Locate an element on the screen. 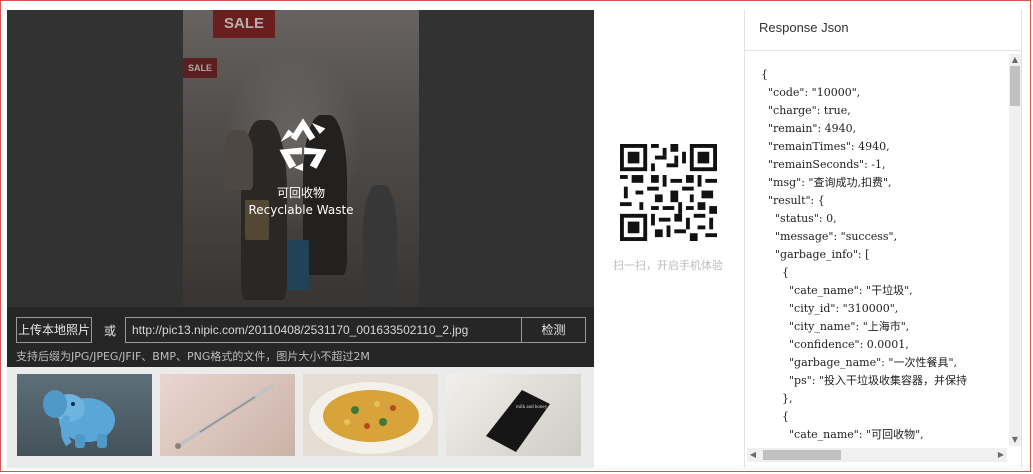  json-line: }, is located at coordinates (787, 398).